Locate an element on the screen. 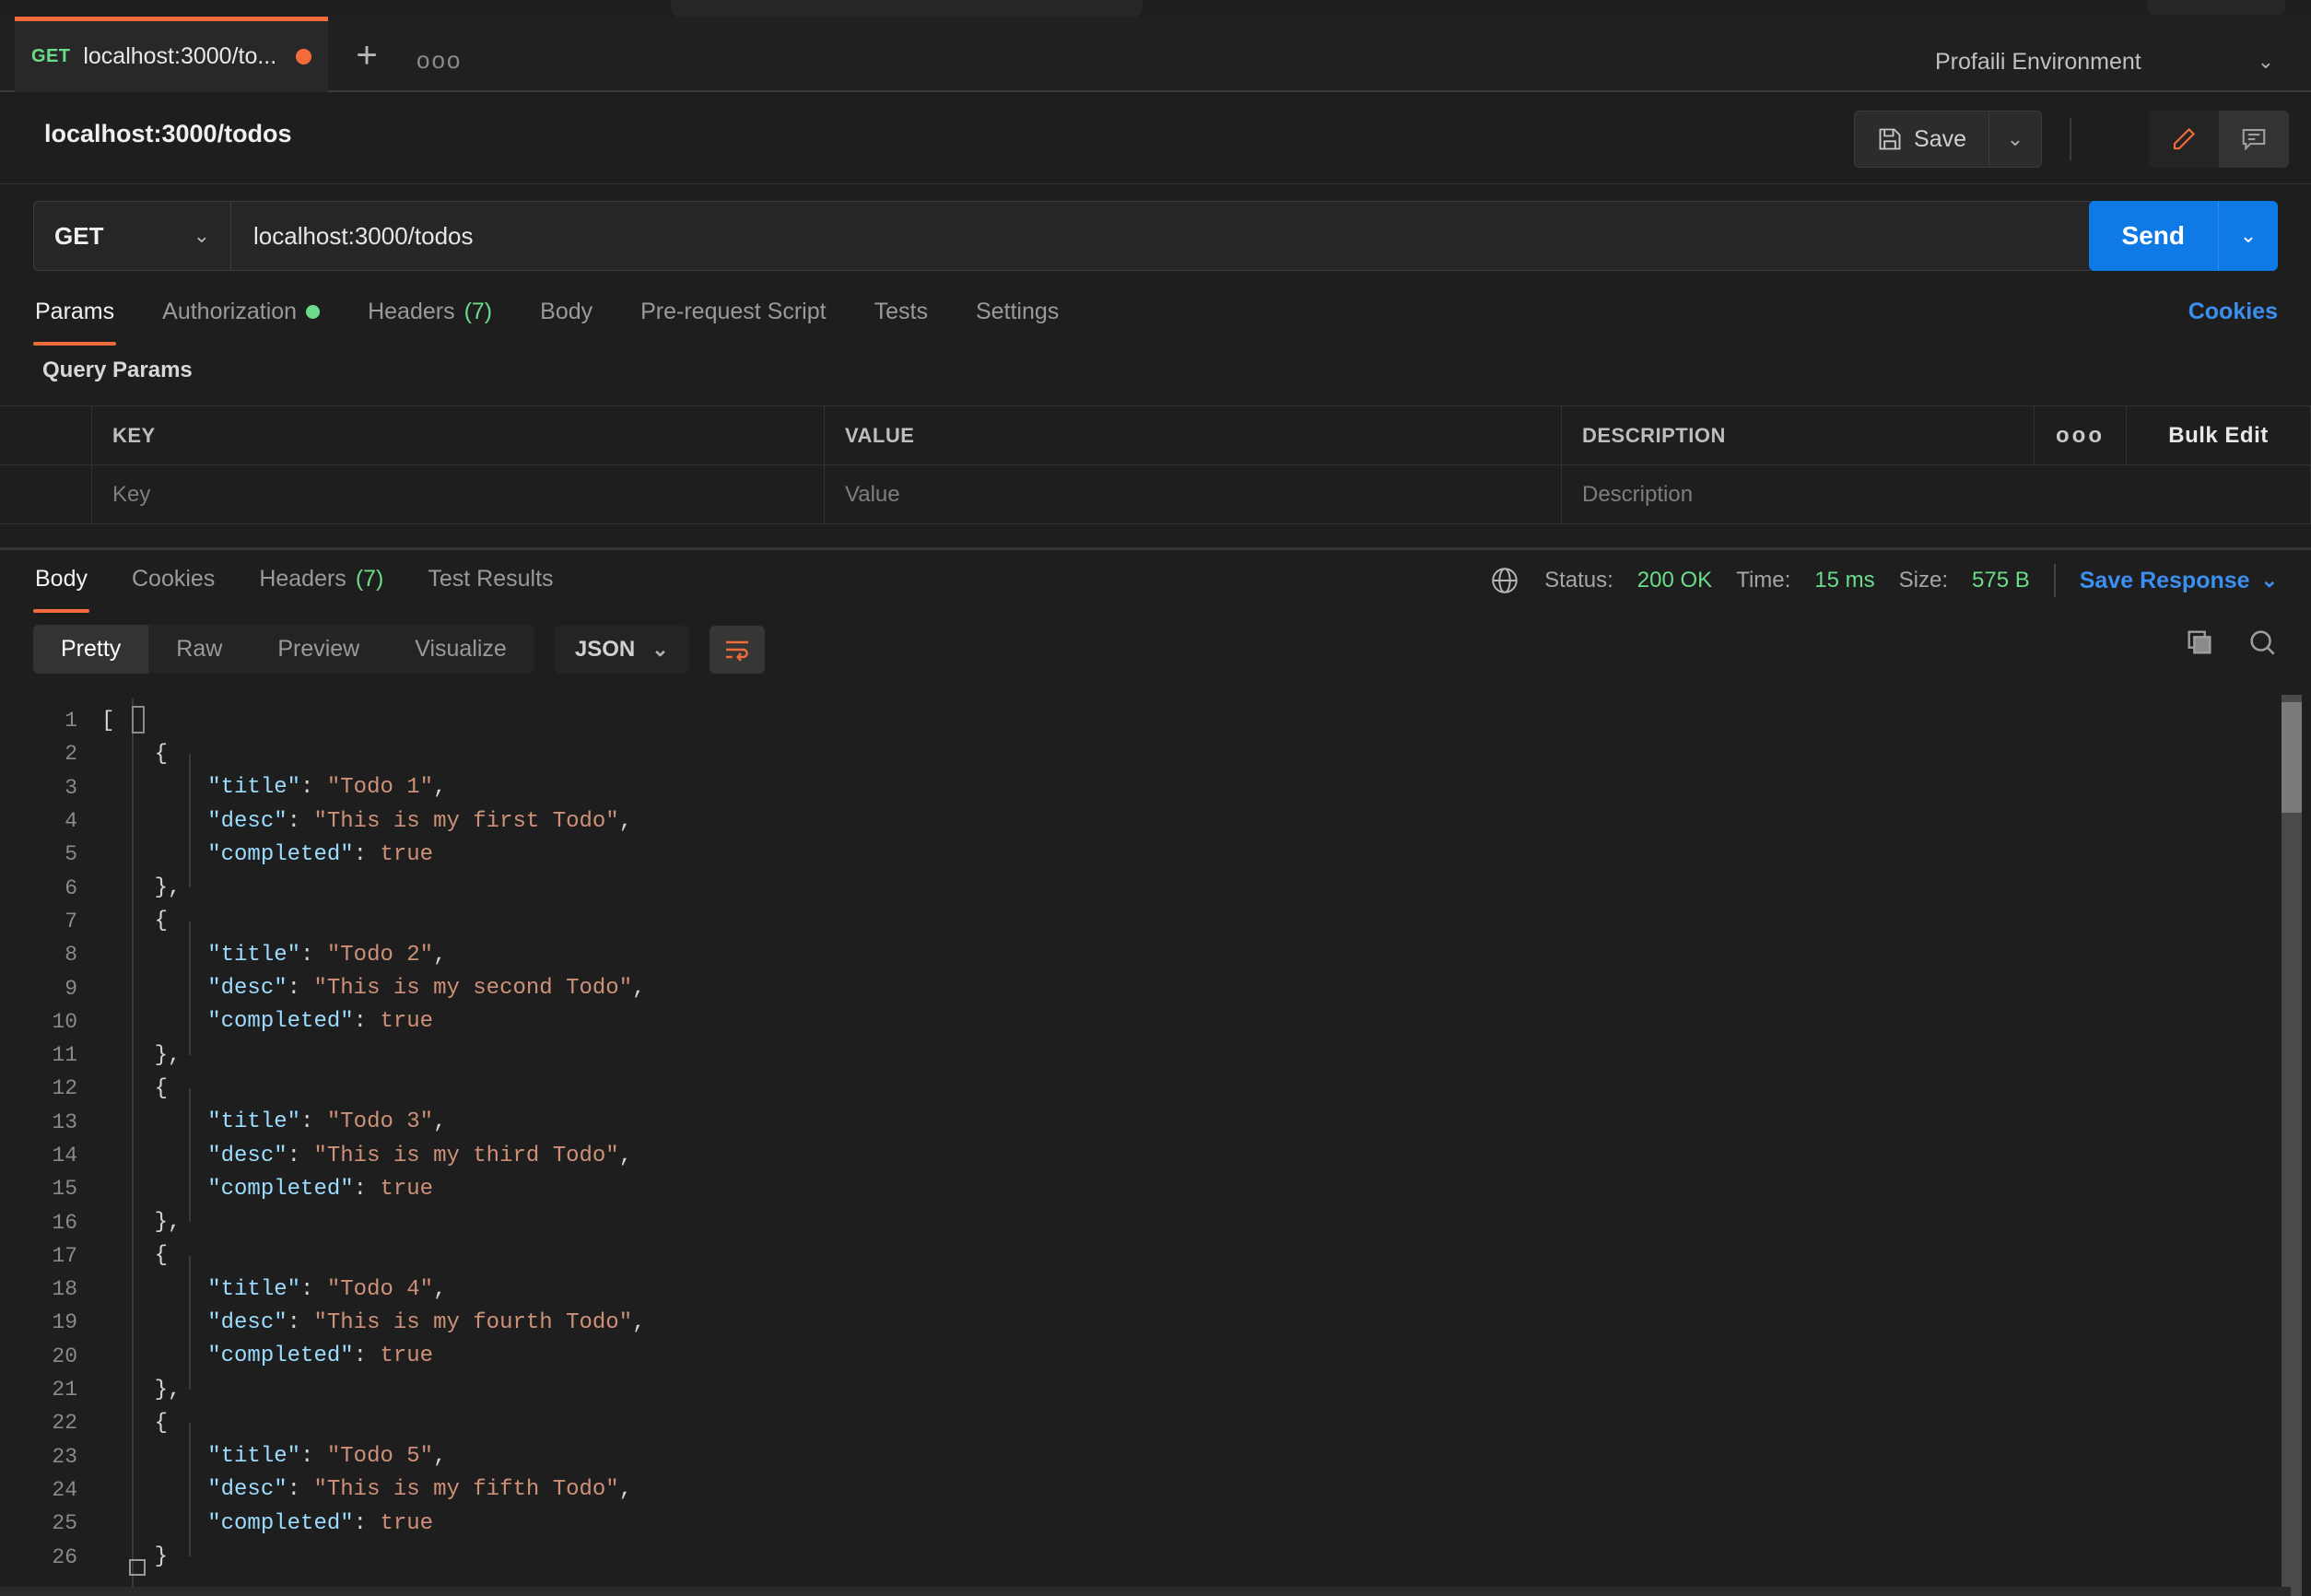 This screenshot has height=1596, width=2311. more-dots-label: ooo is located at coordinates (2080, 435).